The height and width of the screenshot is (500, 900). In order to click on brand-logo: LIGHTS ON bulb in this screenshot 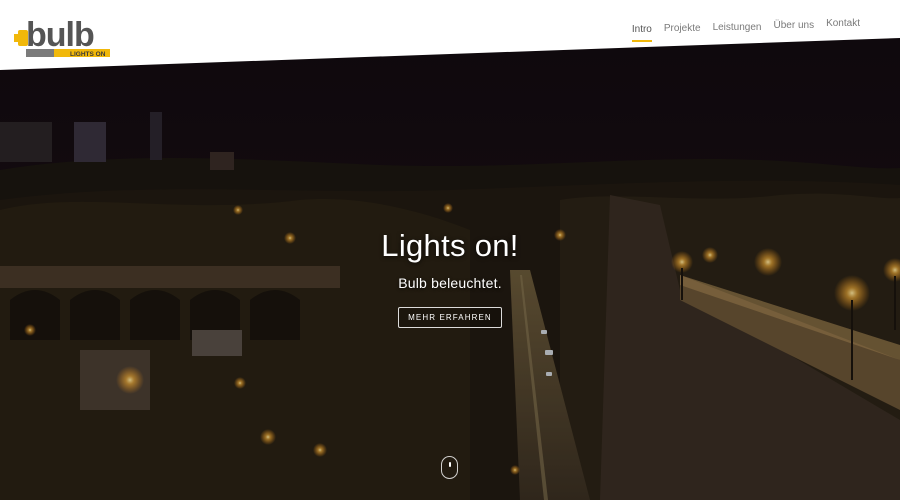, I will do `click(63, 34)`.